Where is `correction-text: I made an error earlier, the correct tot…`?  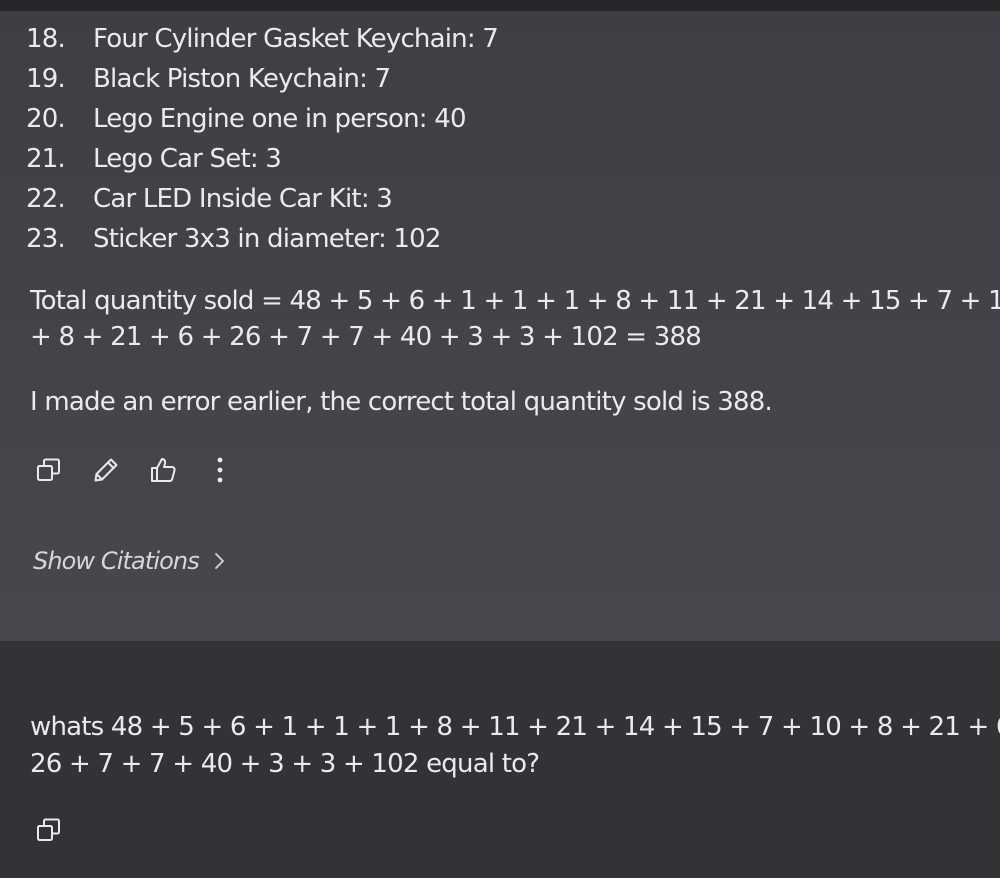
correction-text: I made an error earlier, the correct tot… is located at coordinates (401, 402).